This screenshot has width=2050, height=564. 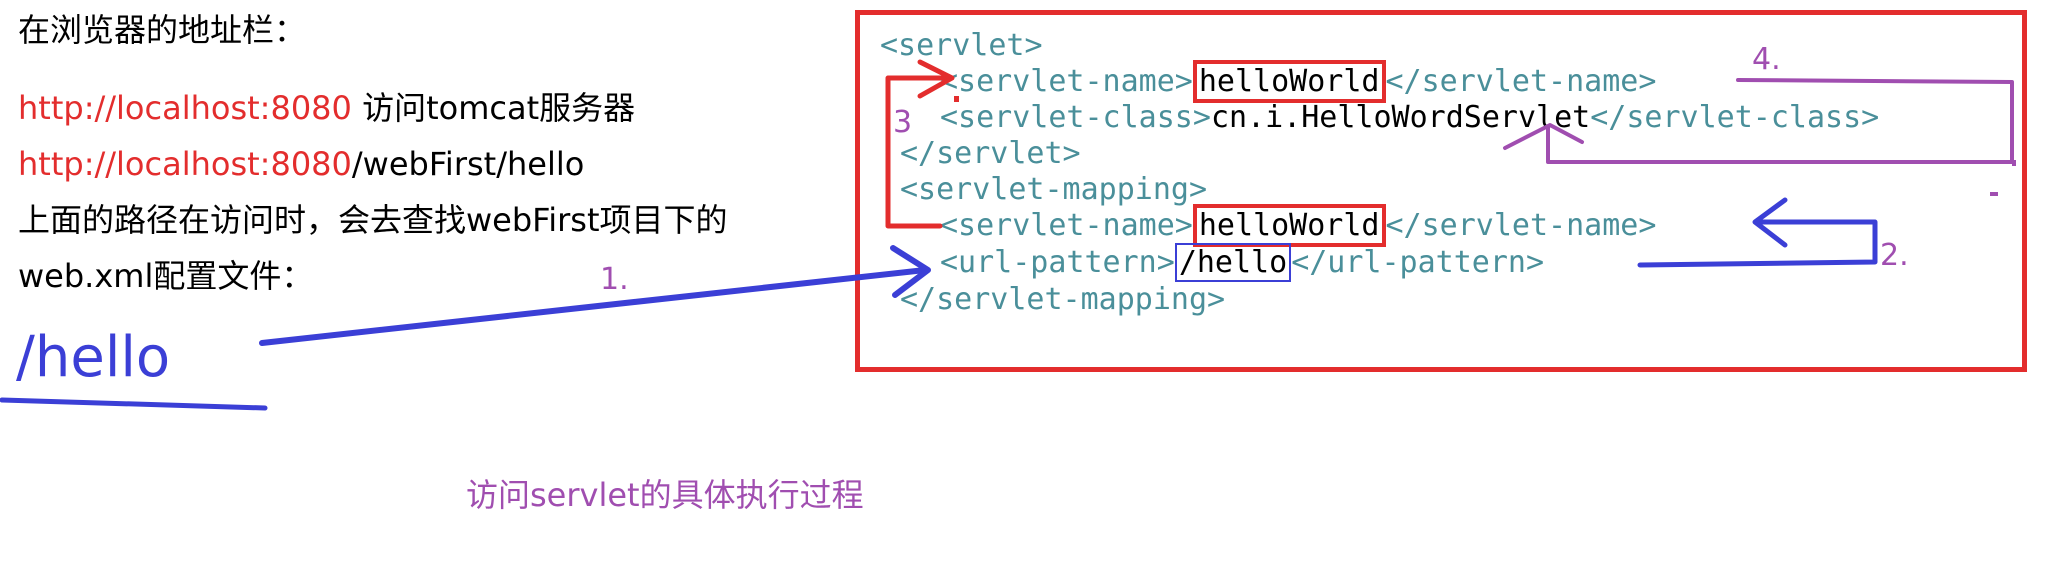 What do you see at coordinates (1233, 262) in the screenshot?
I see `url-pattern-value: /hello` at bounding box center [1233, 262].